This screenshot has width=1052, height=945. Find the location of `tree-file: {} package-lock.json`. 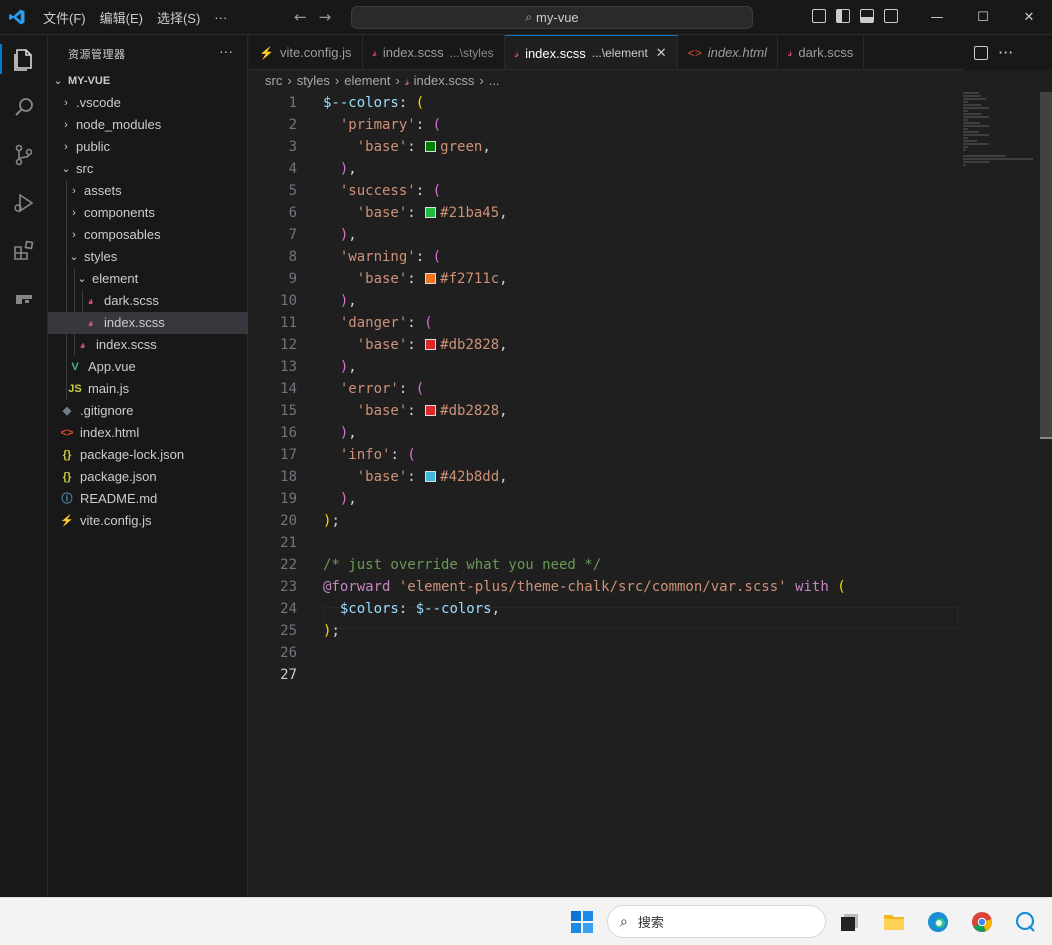

tree-file: {} package-lock.json is located at coordinates (148, 455).